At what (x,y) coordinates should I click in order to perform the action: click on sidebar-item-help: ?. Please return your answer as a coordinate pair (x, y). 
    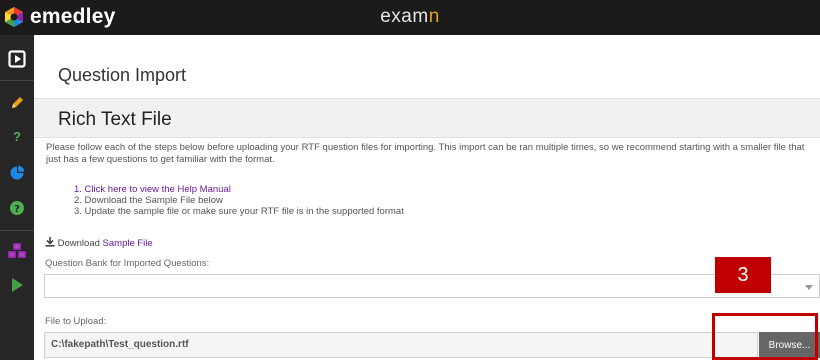
    Looking at the image, I should click on (17, 208).